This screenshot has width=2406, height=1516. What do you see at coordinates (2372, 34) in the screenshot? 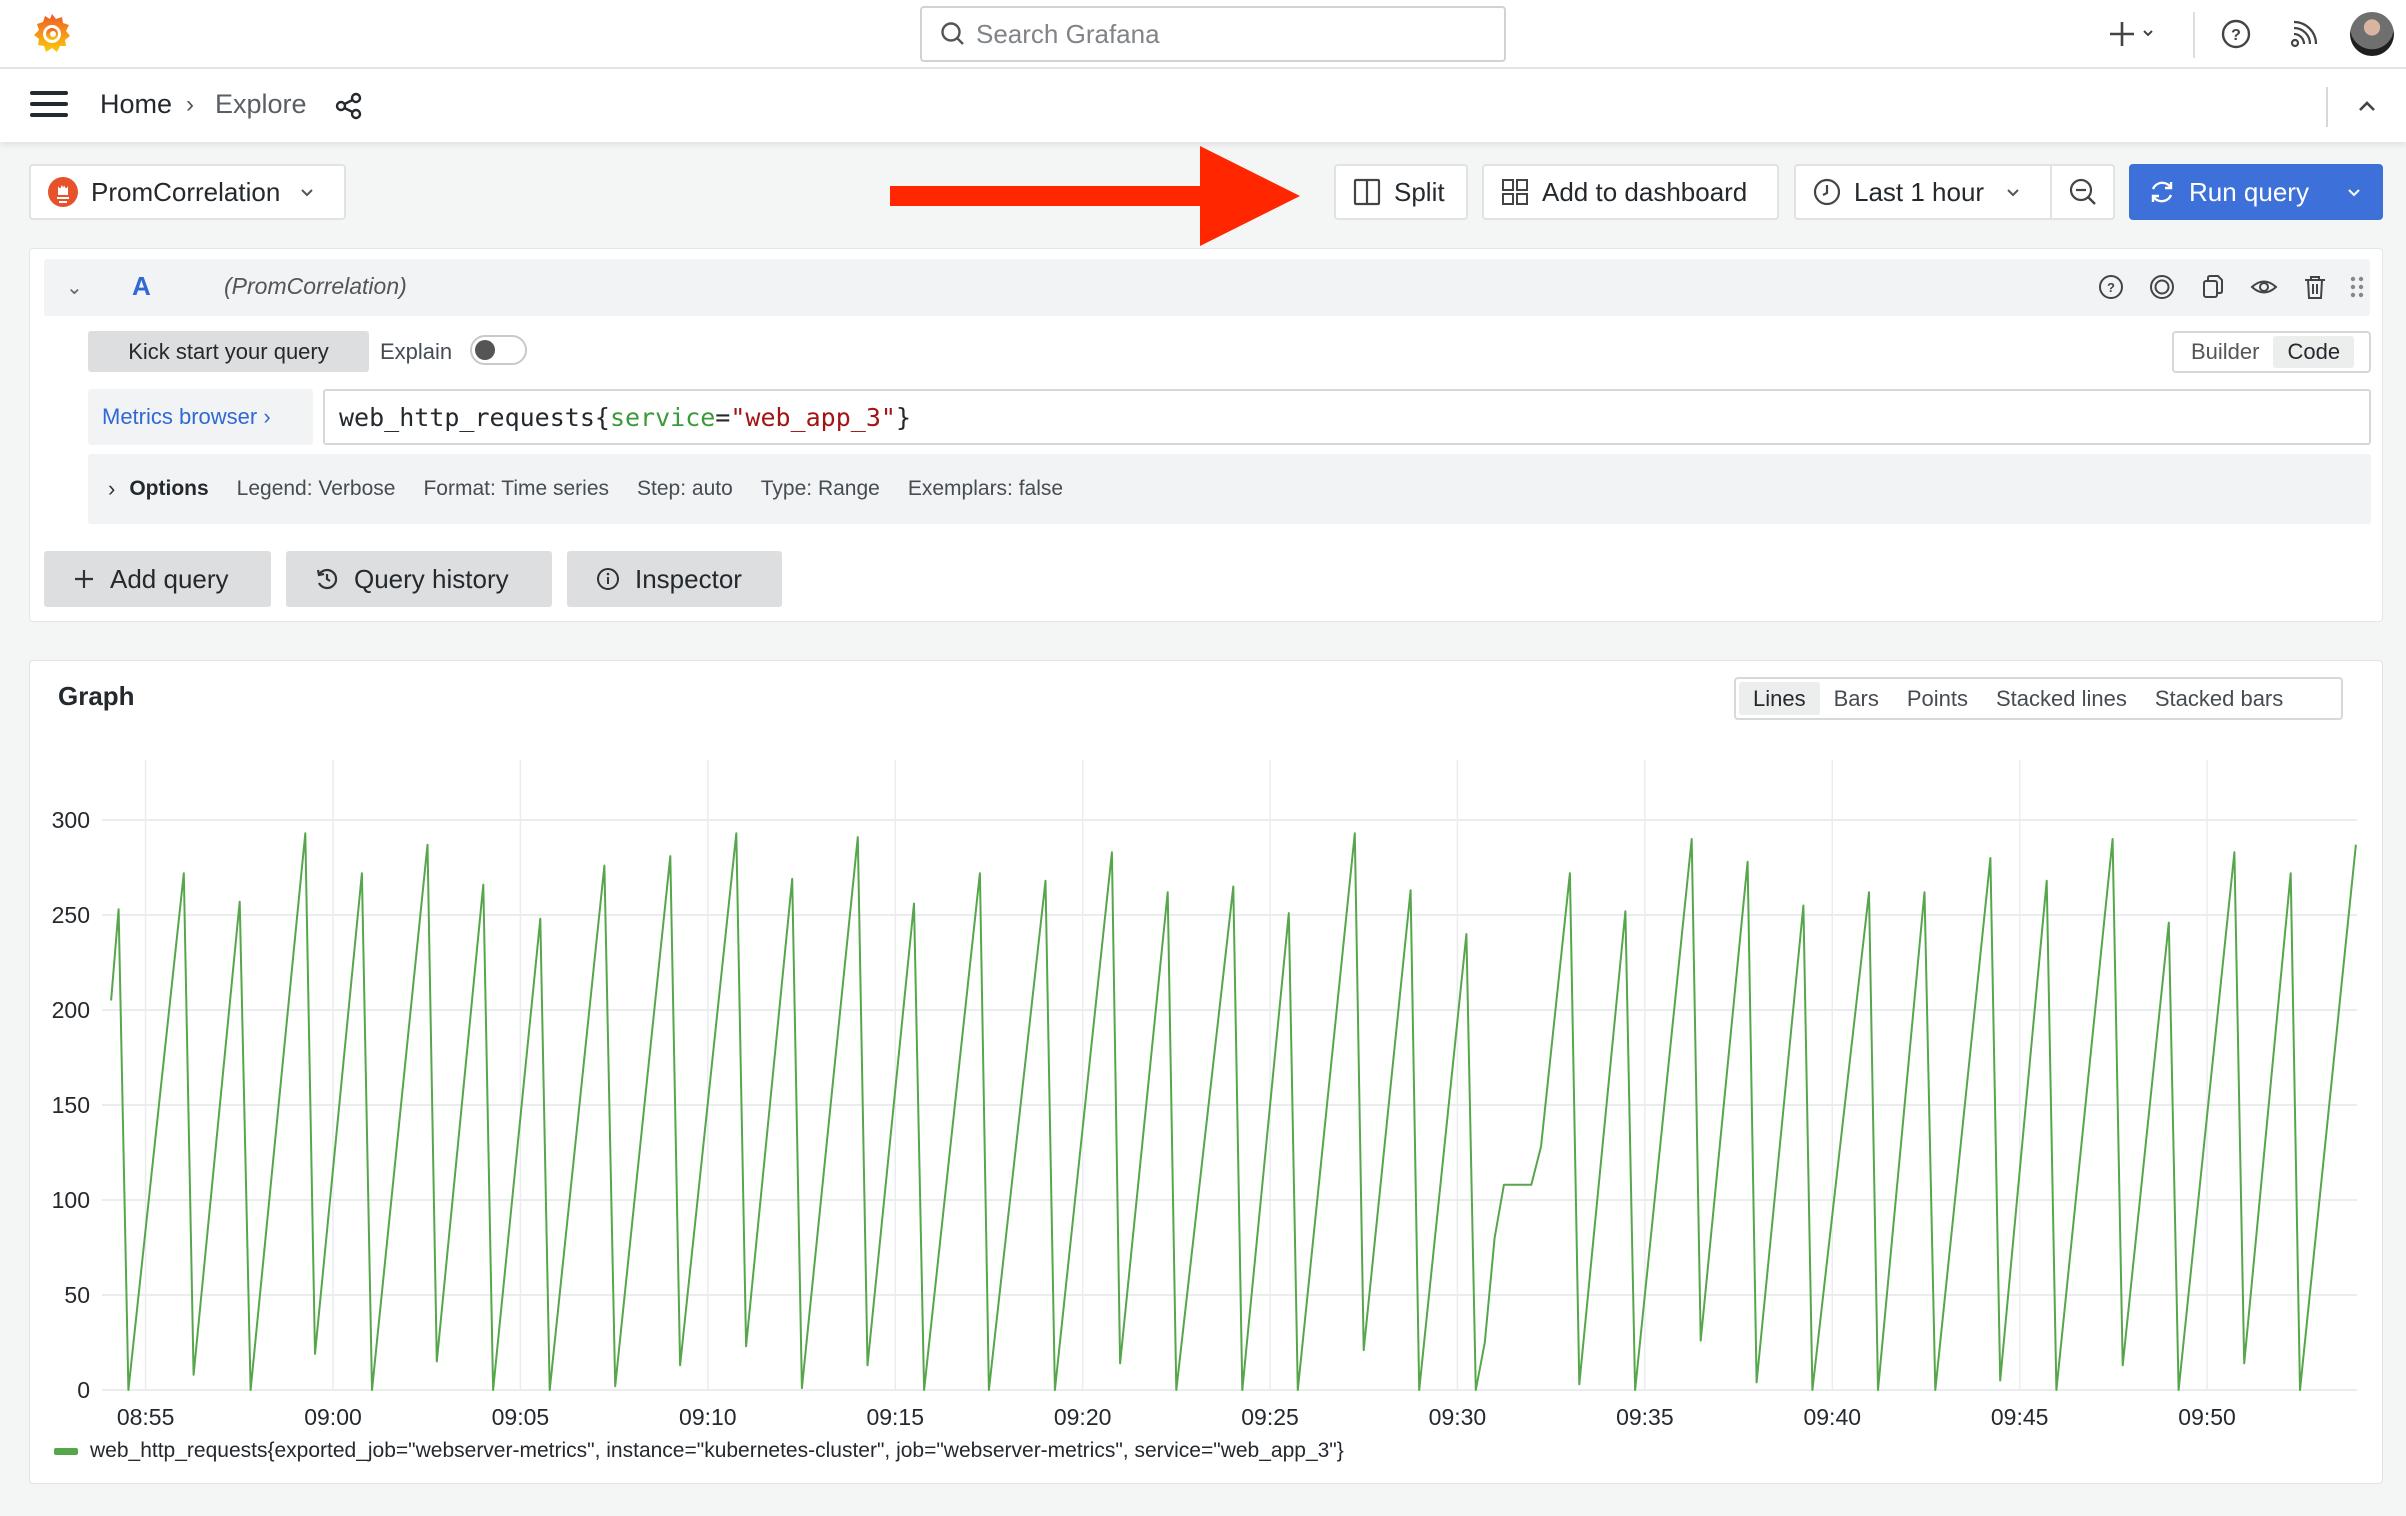
I see `user-avatar` at bounding box center [2372, 34].